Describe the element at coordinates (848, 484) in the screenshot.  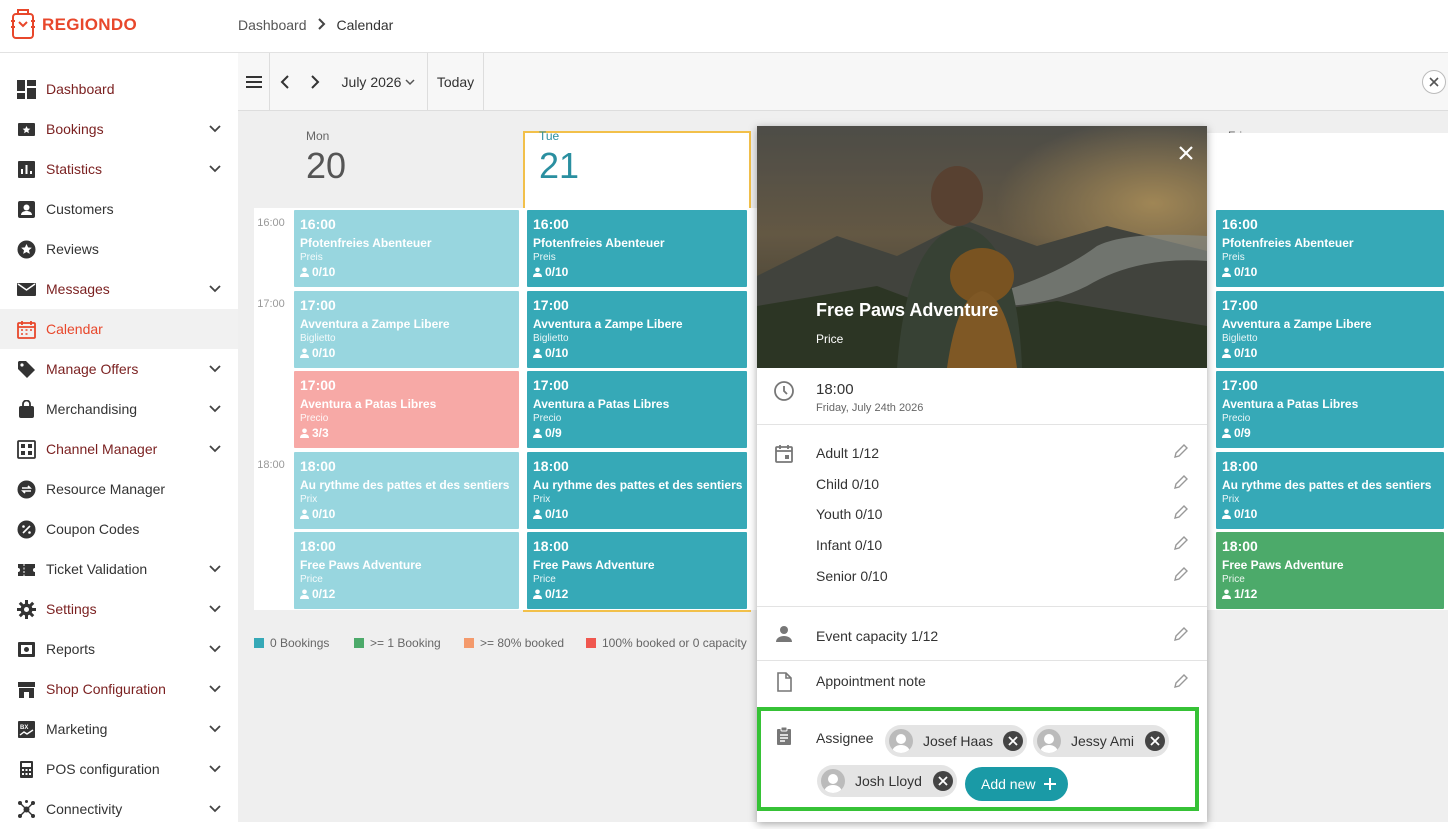
I see `ticket-type-count: Child 0/10` at that location.